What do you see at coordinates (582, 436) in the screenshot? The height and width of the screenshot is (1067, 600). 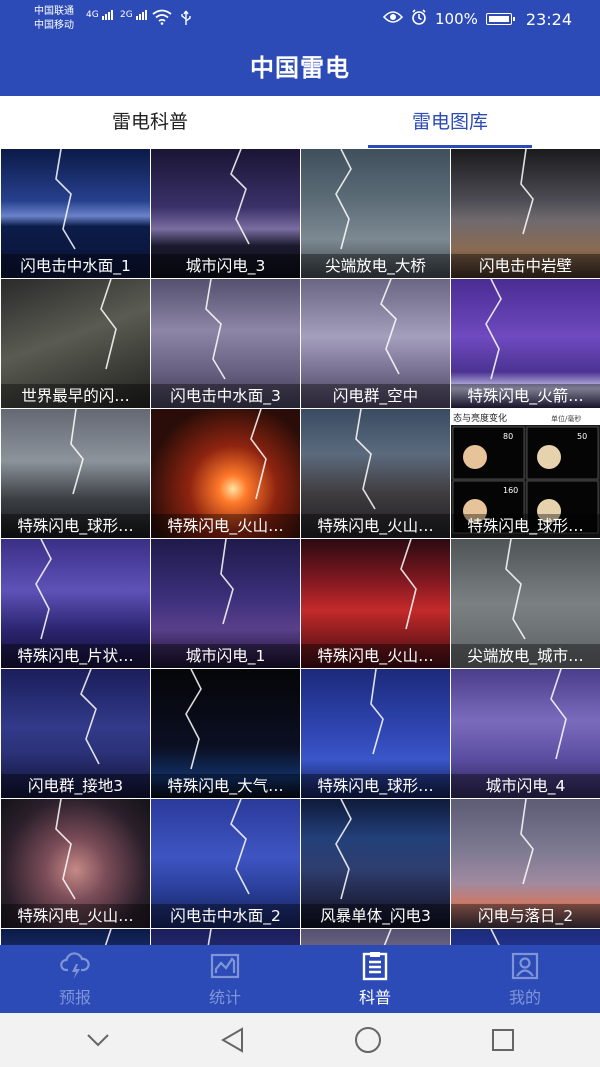 I see `ball-chart-label: 50` at bounding box center [582, 436].